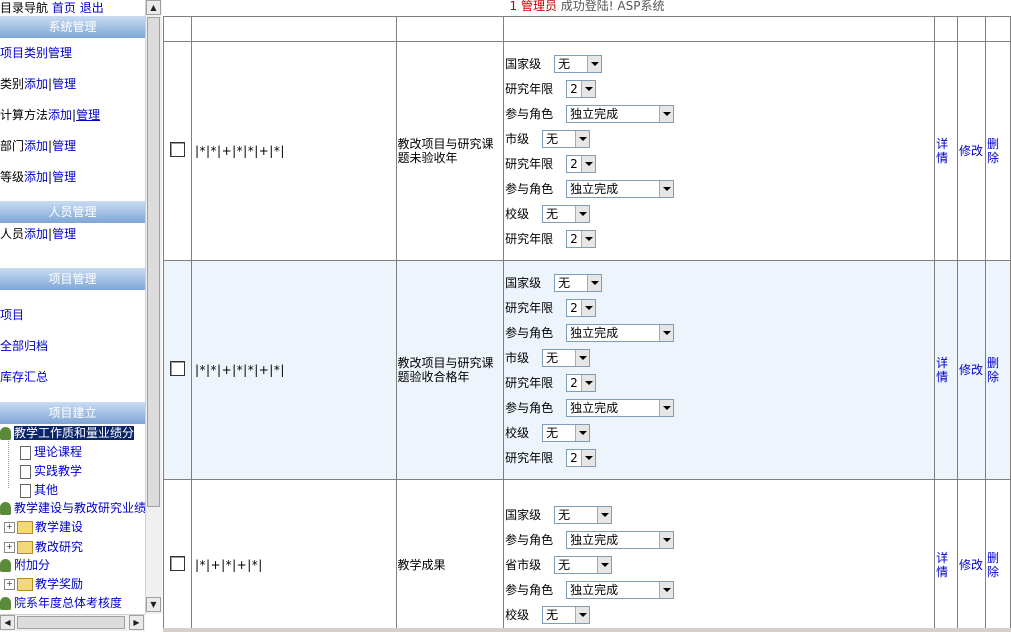 This screenshot has height=632, width=1011. What do you see at coordinates (46, 490) in the screenshot?
I see `tree-label: 其他` at bounding box center [46, 490].